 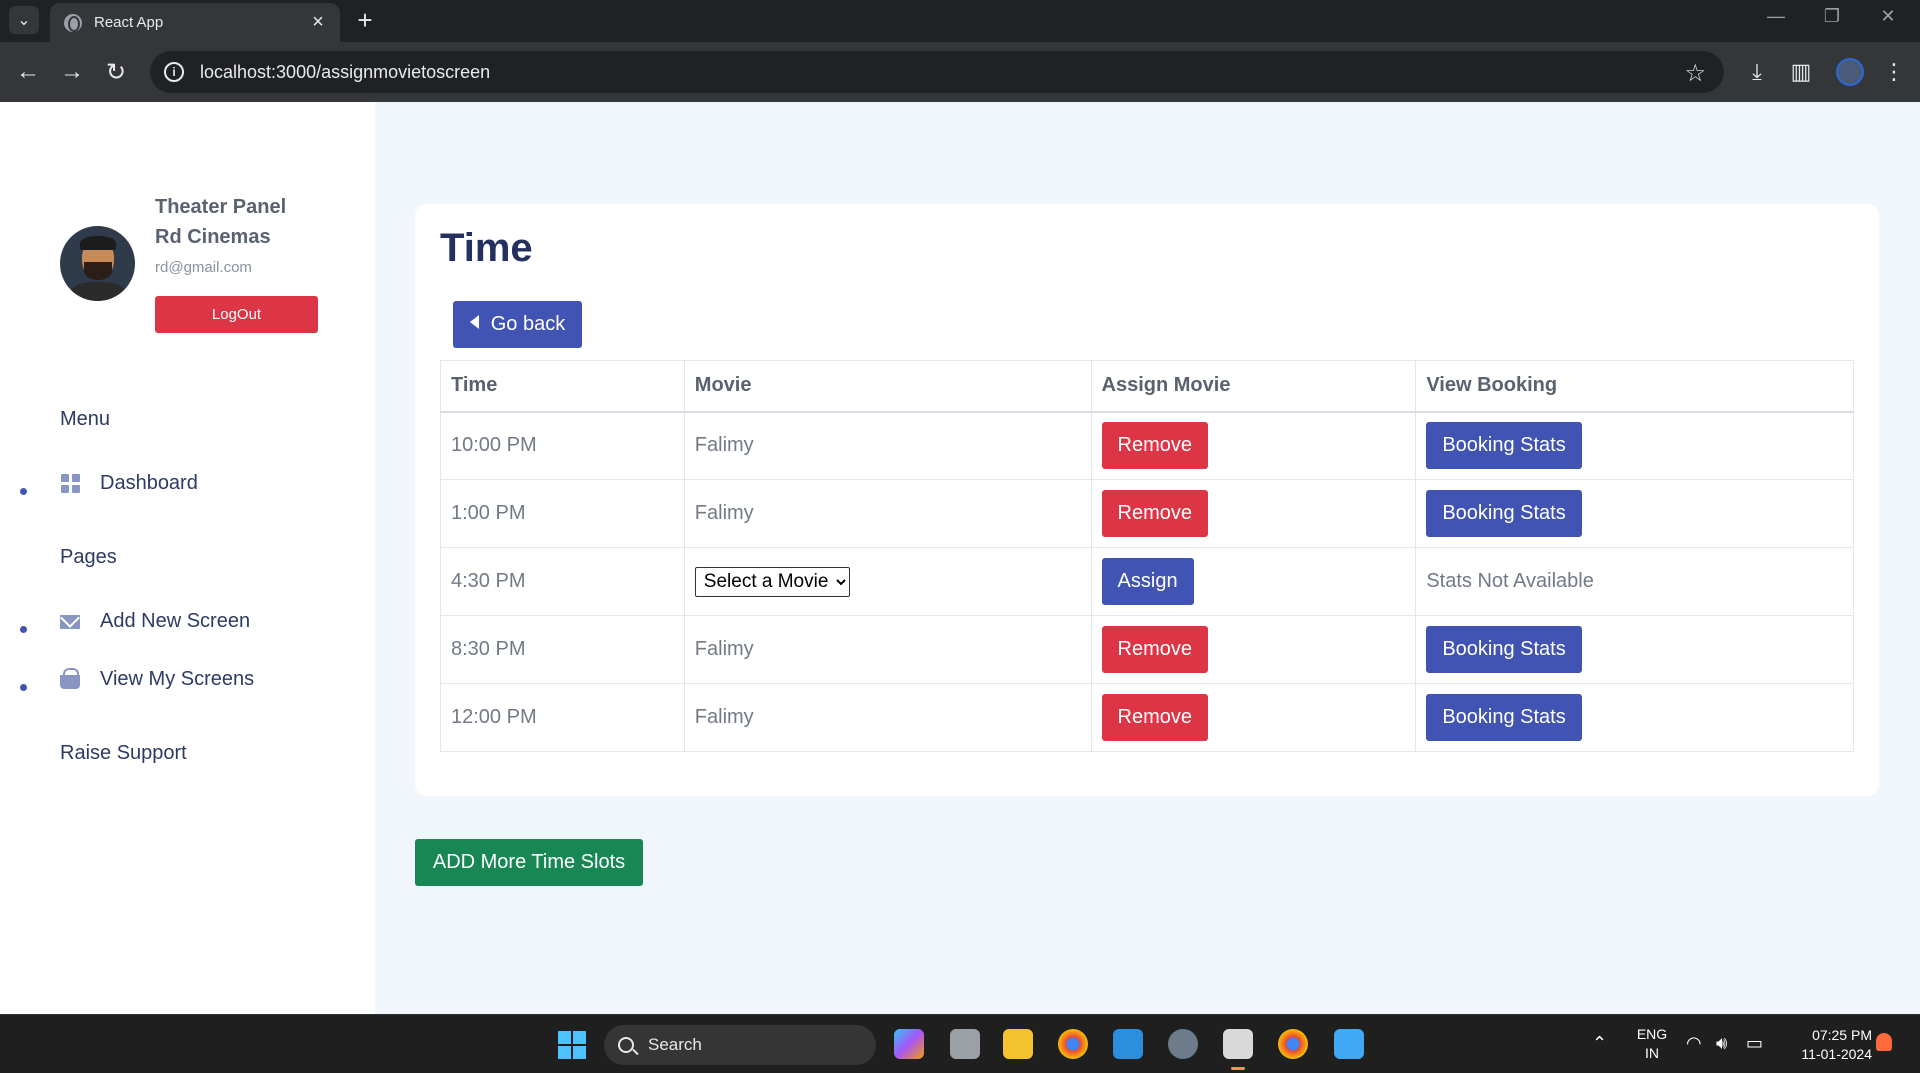 What do you see at coordinates (365, 20) in the screenshot?
I see `new-tab-button: +` at bounding box center [365, 20].